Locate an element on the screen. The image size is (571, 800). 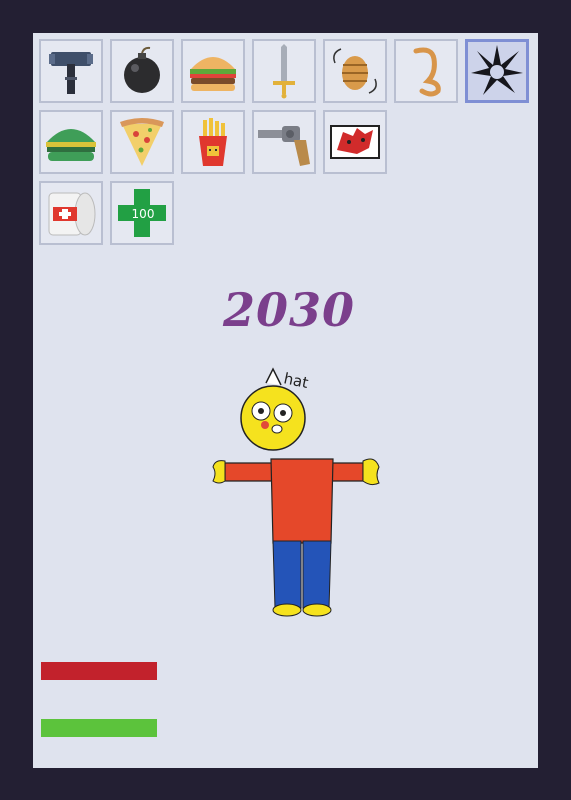
health-plus-icon: 100 is located at coordinates (142, 213).